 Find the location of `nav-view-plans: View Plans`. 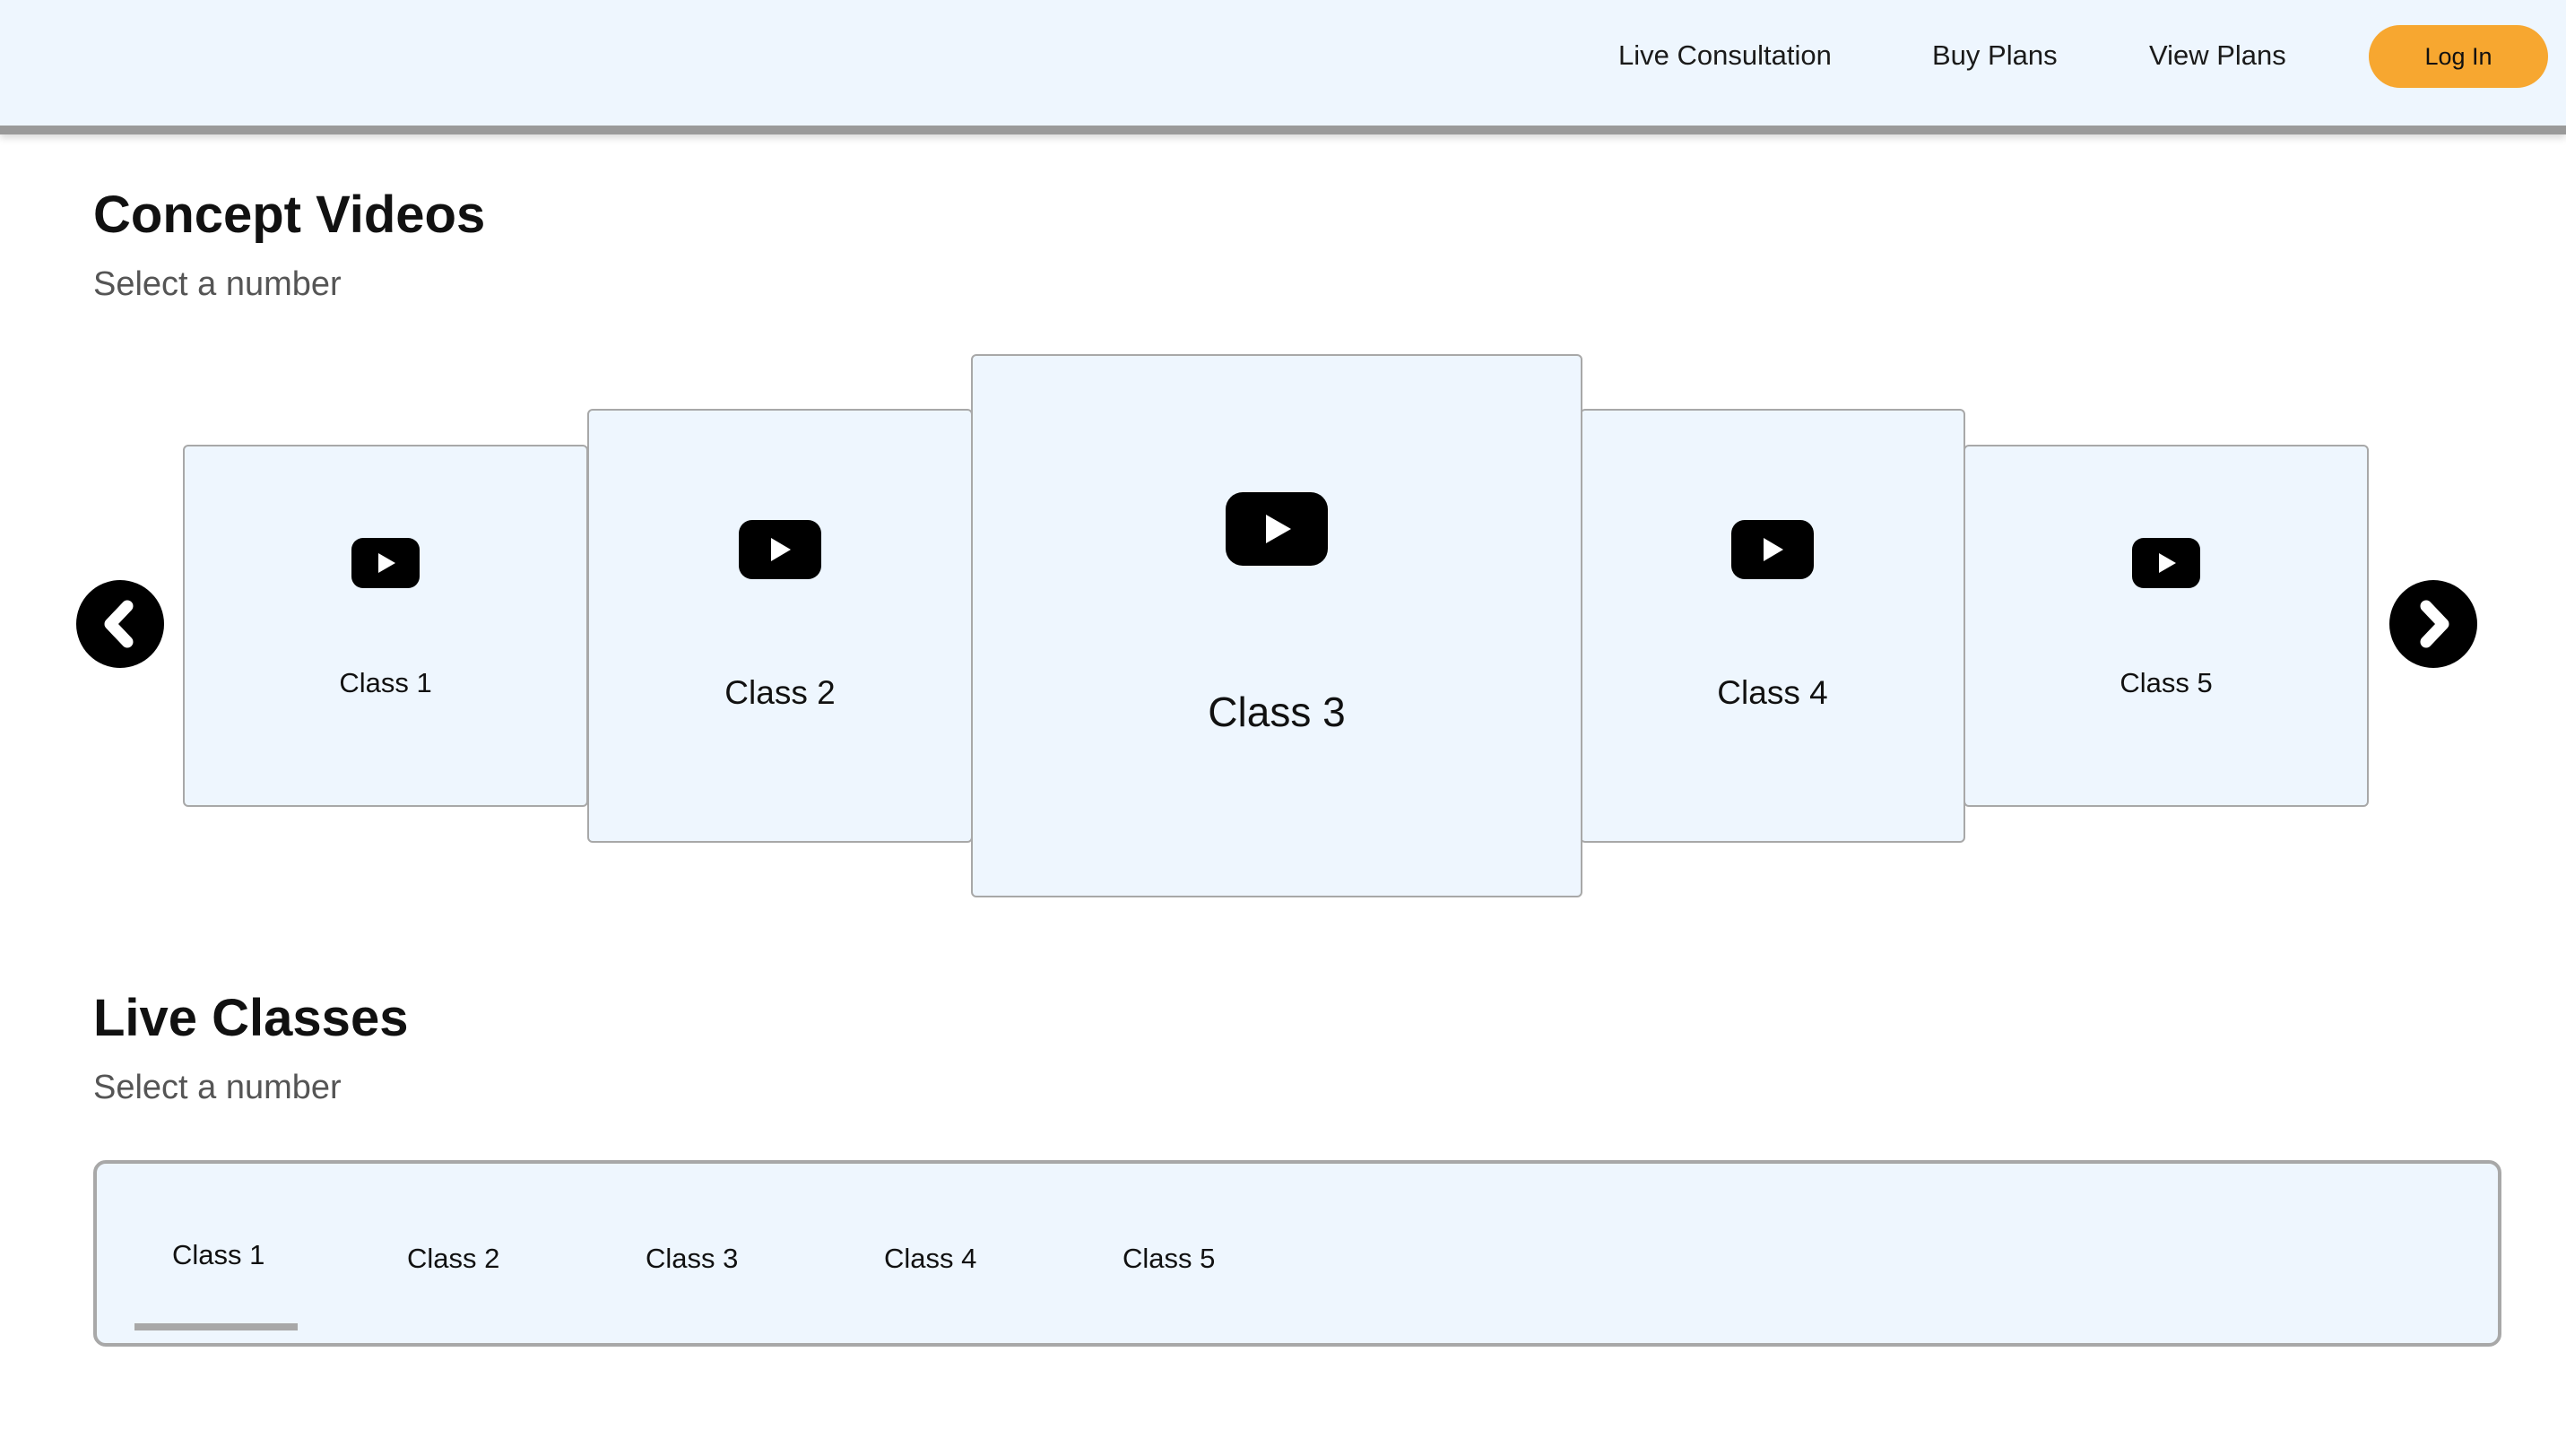

nav-view-plans: View Plans is located at coordinates (2217, 56).